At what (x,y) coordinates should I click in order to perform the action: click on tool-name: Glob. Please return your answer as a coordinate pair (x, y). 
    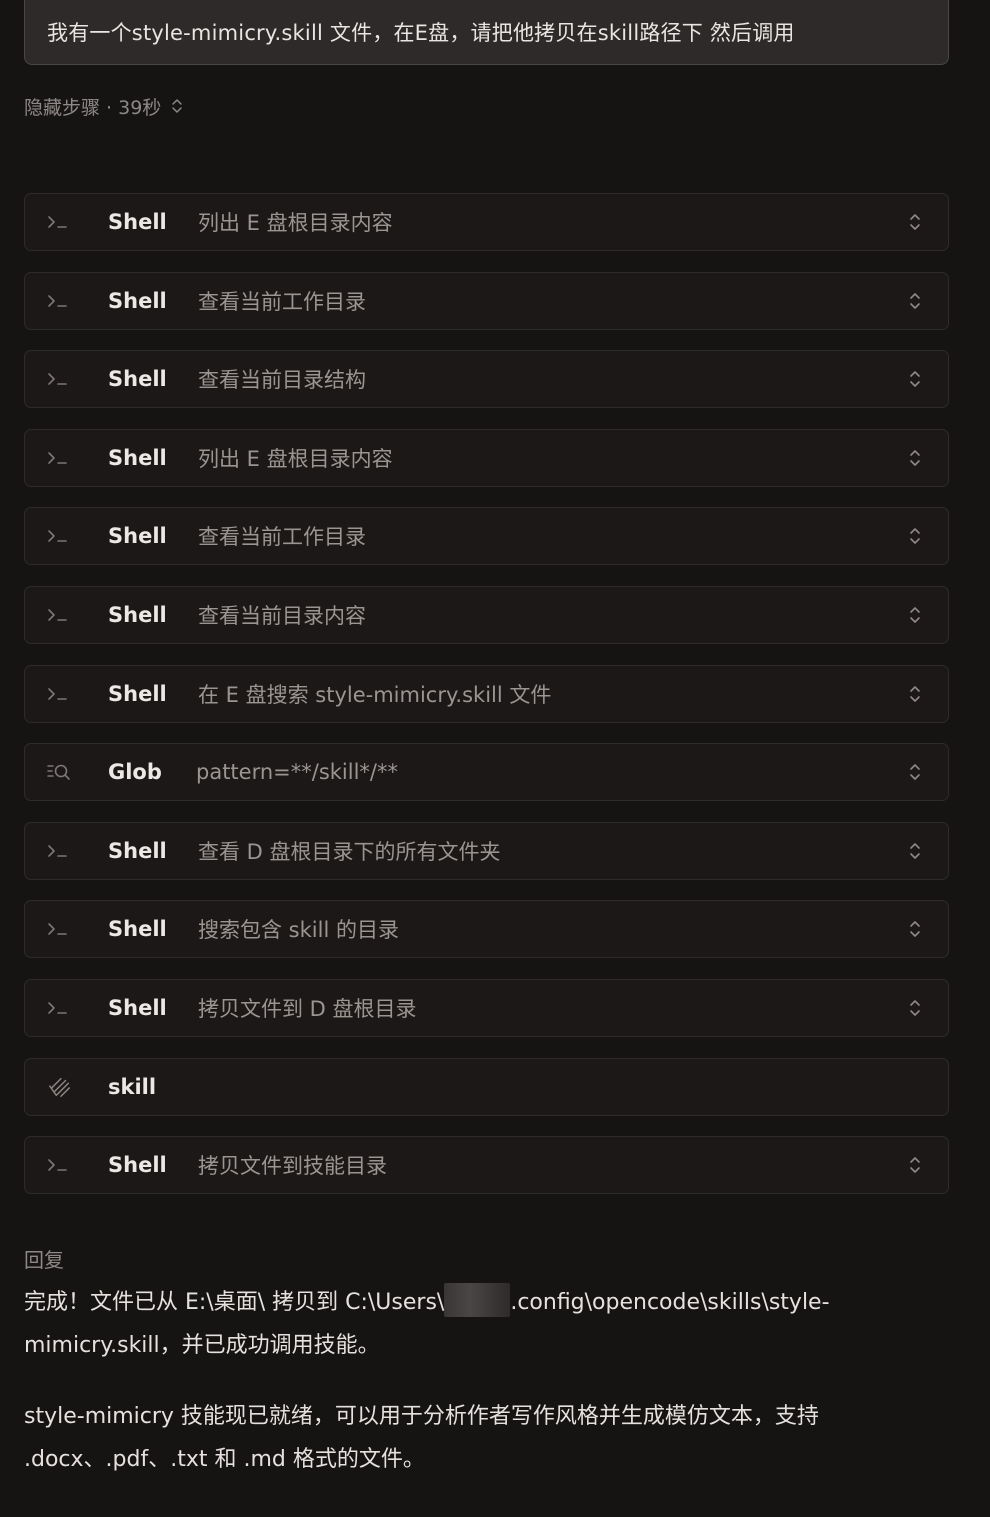
    Looking at the image, I should click on (135, 772).